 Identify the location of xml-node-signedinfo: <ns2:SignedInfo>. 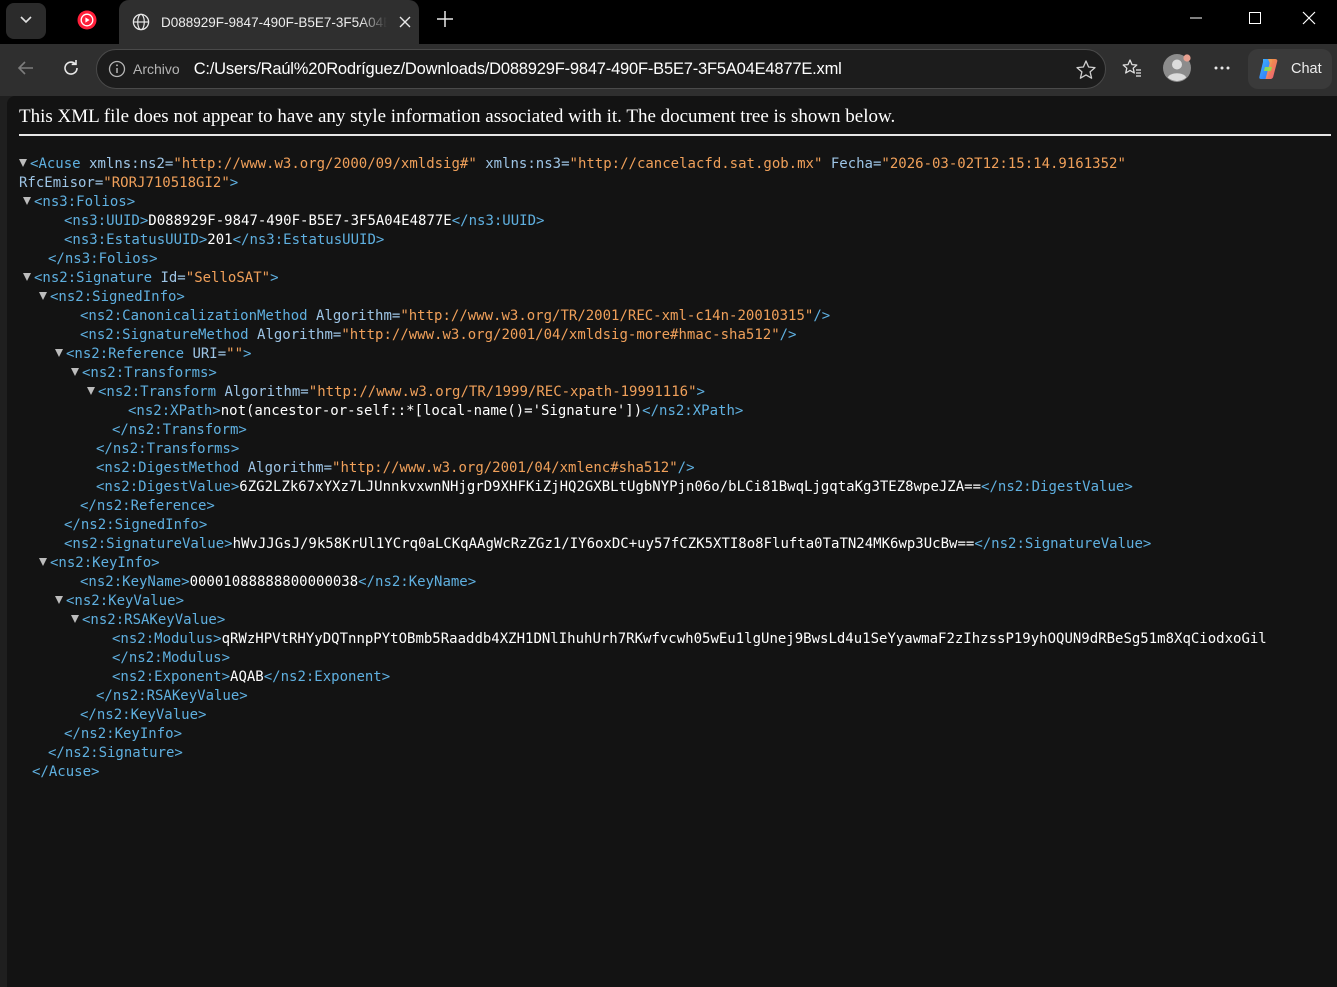
(643, 297).